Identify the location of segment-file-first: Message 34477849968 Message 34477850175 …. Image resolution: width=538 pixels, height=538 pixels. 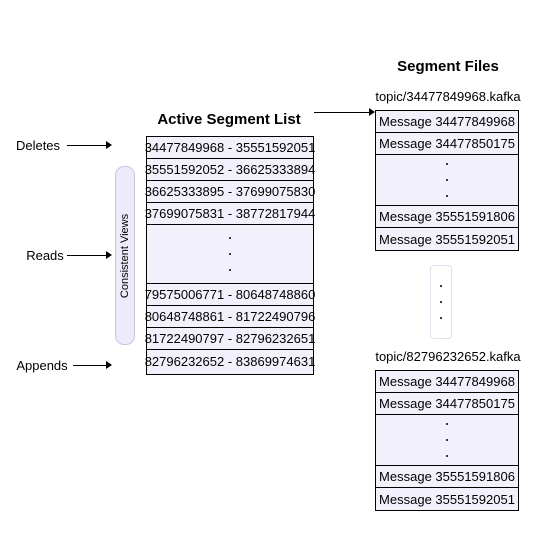
(447, 180).